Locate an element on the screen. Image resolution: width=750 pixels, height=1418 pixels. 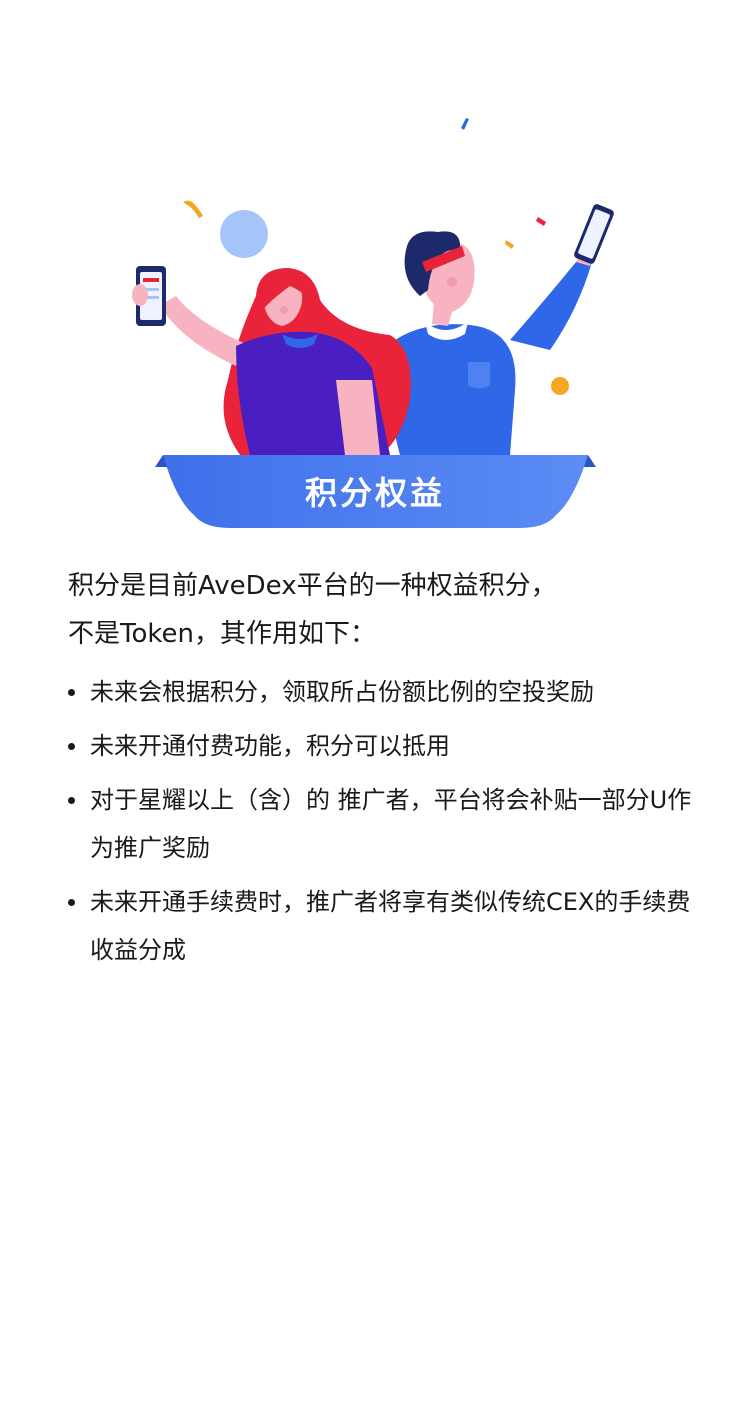
list-item: 对于星耀以上（含）的 推广者，平台将会补贴一部分U作为推广奖励 is located at coordinates (388, 824).